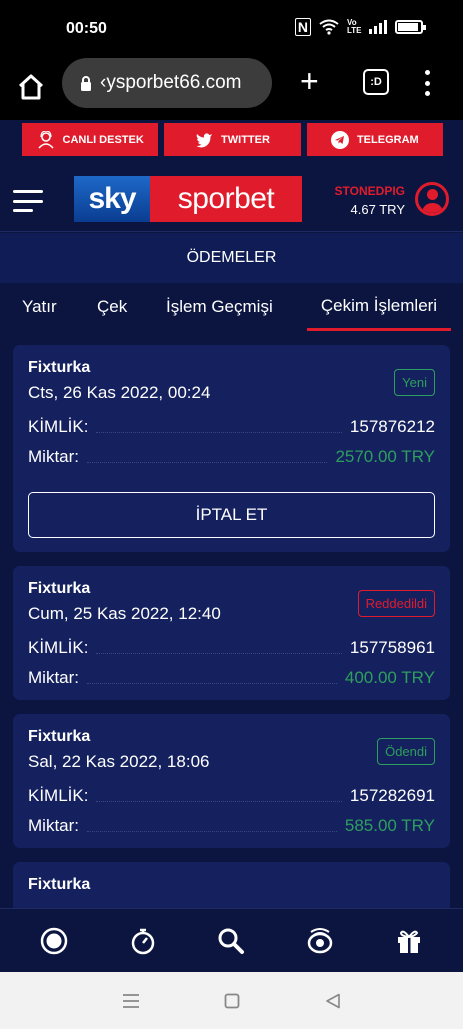 This screenshot has width=463, height=1029. I want to click on tab-switcher-button: :D, so click(376, 82).